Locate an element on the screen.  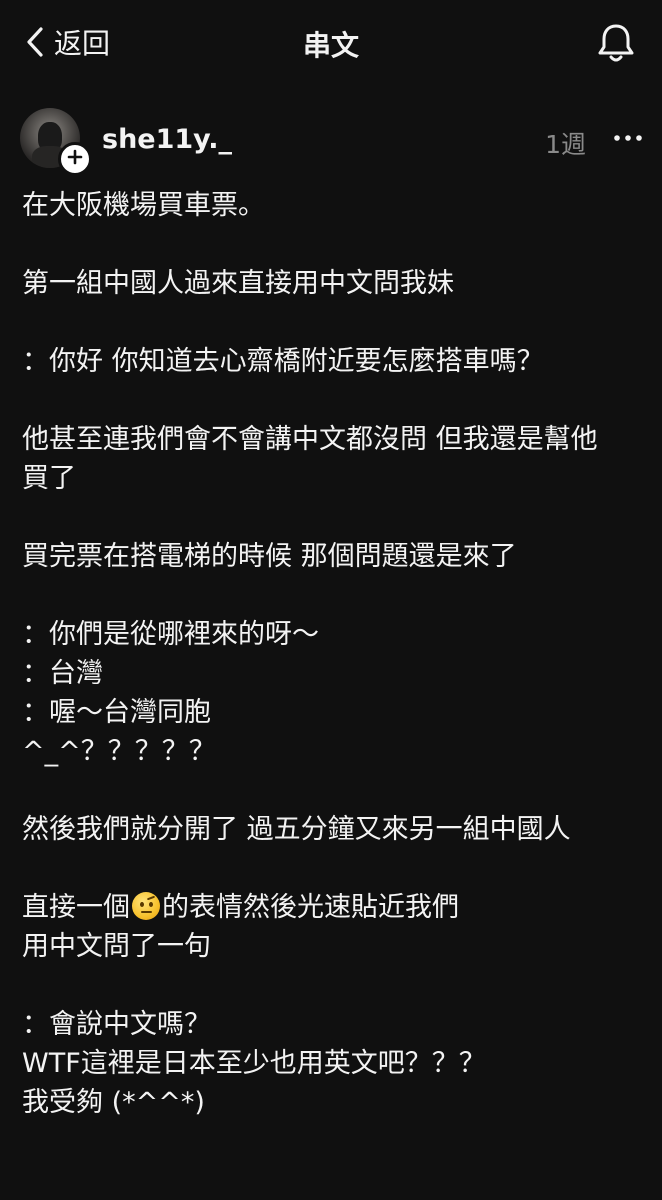
page-title: 串文 is located at coordinates (330, 45).